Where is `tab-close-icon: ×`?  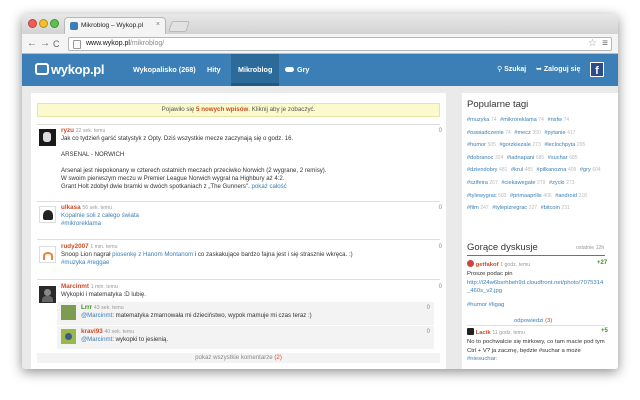 tab-close-icon: × is located at coordinates (158, 24).